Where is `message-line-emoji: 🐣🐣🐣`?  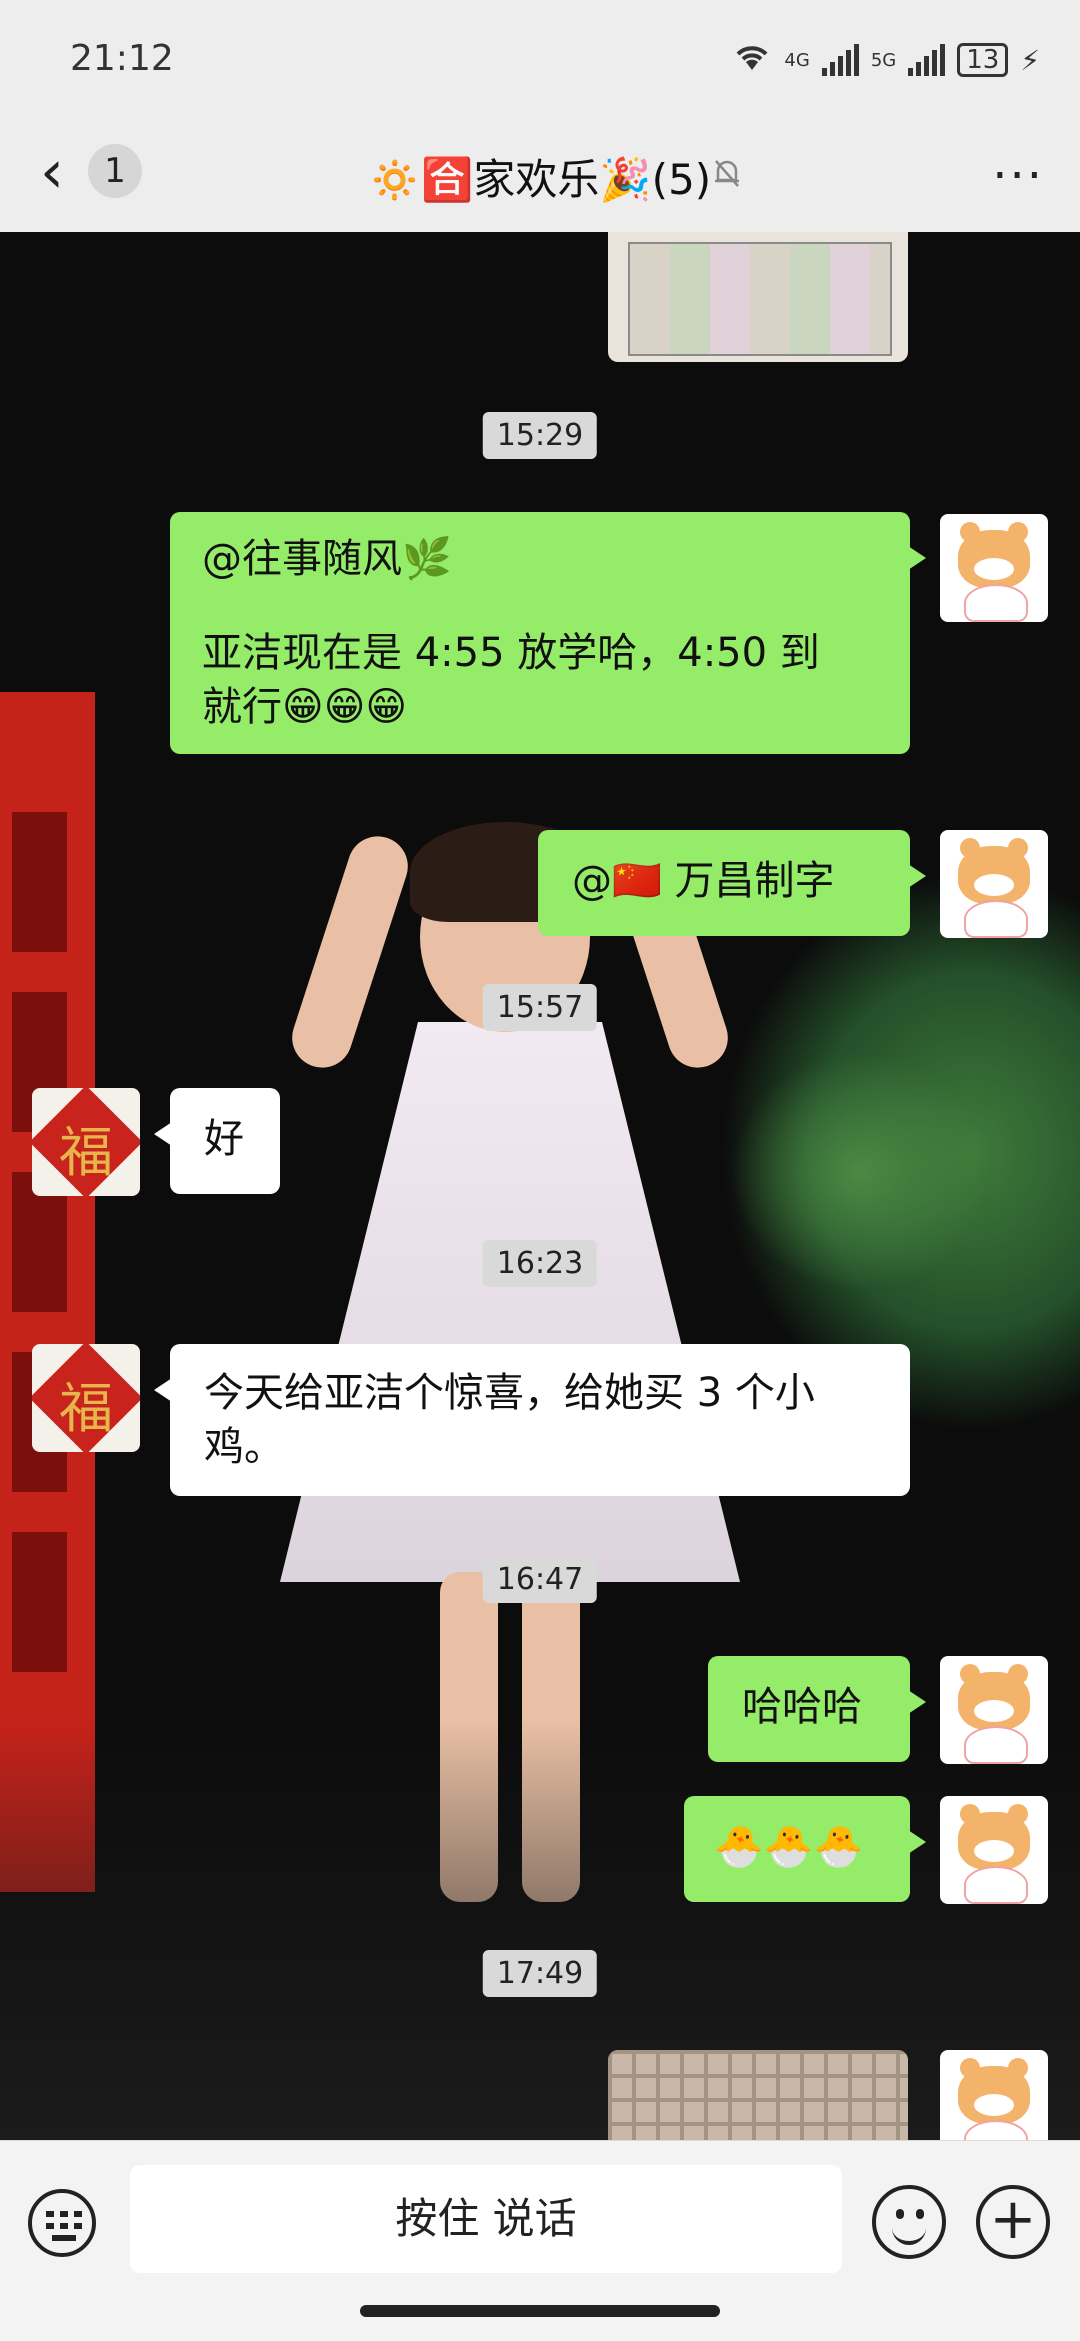 message-line-emoji: 🐣🐣🐣 is located at coordinates (789, 1847).